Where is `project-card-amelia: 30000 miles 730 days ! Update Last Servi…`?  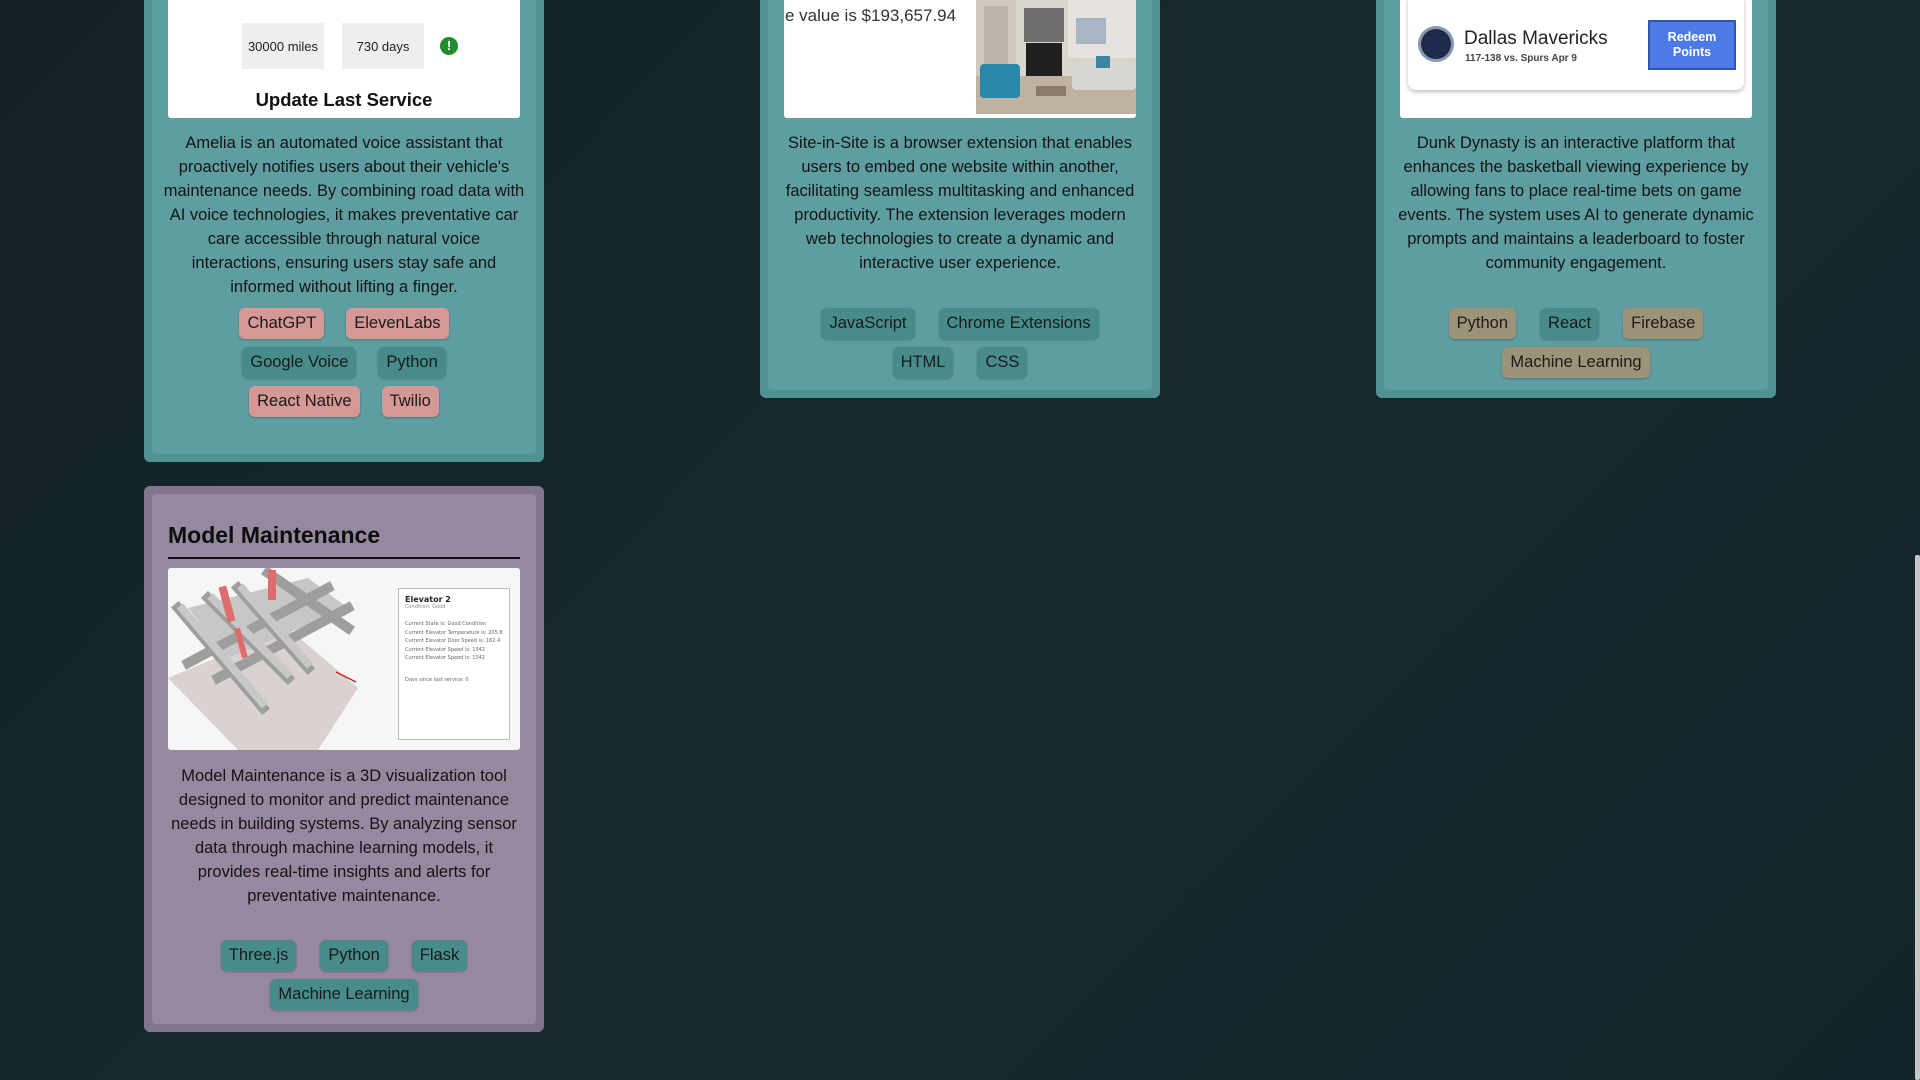 project-card-amelia: 30000 miles 730 days ! Update Last Servi… is located at coordinates (344, 231).